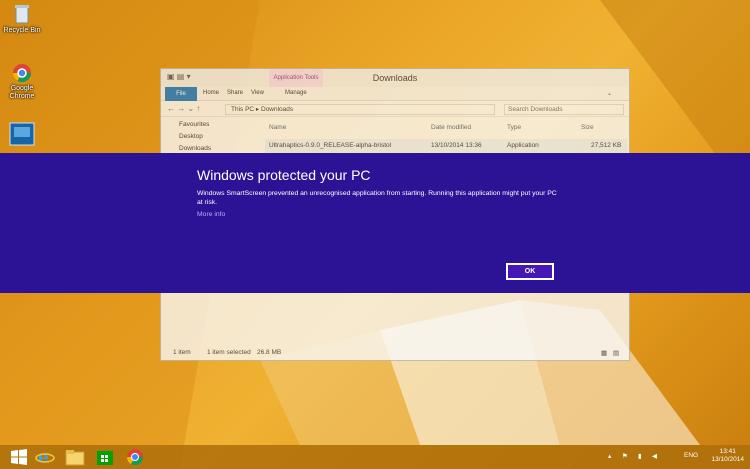 The height and width of the screenshot is (469, 750). Describe the element at coordinates (22, 30) in the screenshot. I see `desktop-icon-label: Recycle Bin` at that location.